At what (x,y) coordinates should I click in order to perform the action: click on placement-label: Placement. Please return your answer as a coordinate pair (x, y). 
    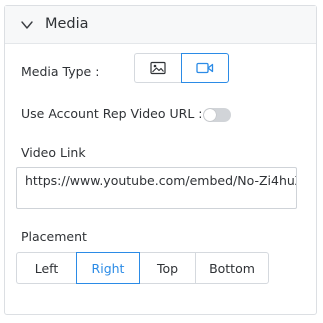
    Looking at the image, I should click on (54, 236).